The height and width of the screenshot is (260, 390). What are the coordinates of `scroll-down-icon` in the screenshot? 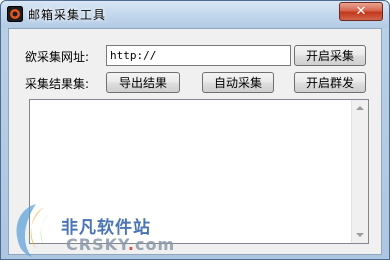 It's located at (360, 235).